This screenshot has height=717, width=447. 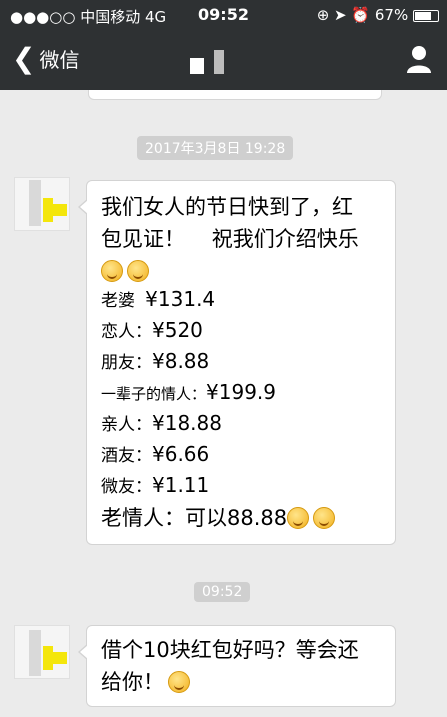 I want to click on message-text-line: 包见证！ 祝我们介绍快乐, so click(x=230, y=239).